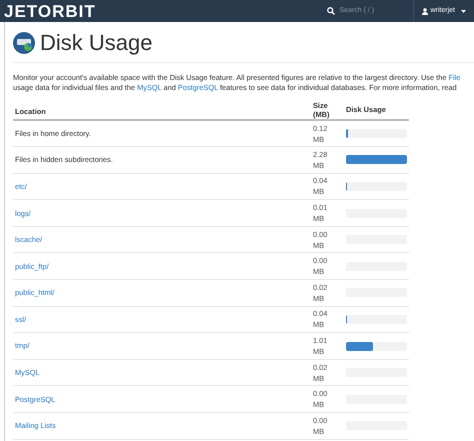 This screenshot has height=441, width=474. Describe the element at coordinates (24, 43) in the screenshot. I see `disk-icon` at that location.